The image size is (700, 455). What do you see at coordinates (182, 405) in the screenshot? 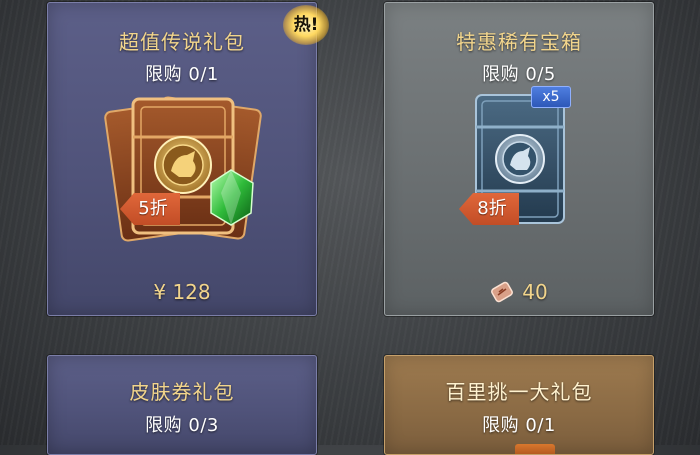
I see `shop-item-skin-voucher-bundle: 皮肤券礼包 限购 0/3` at bounding box center [182, 405].